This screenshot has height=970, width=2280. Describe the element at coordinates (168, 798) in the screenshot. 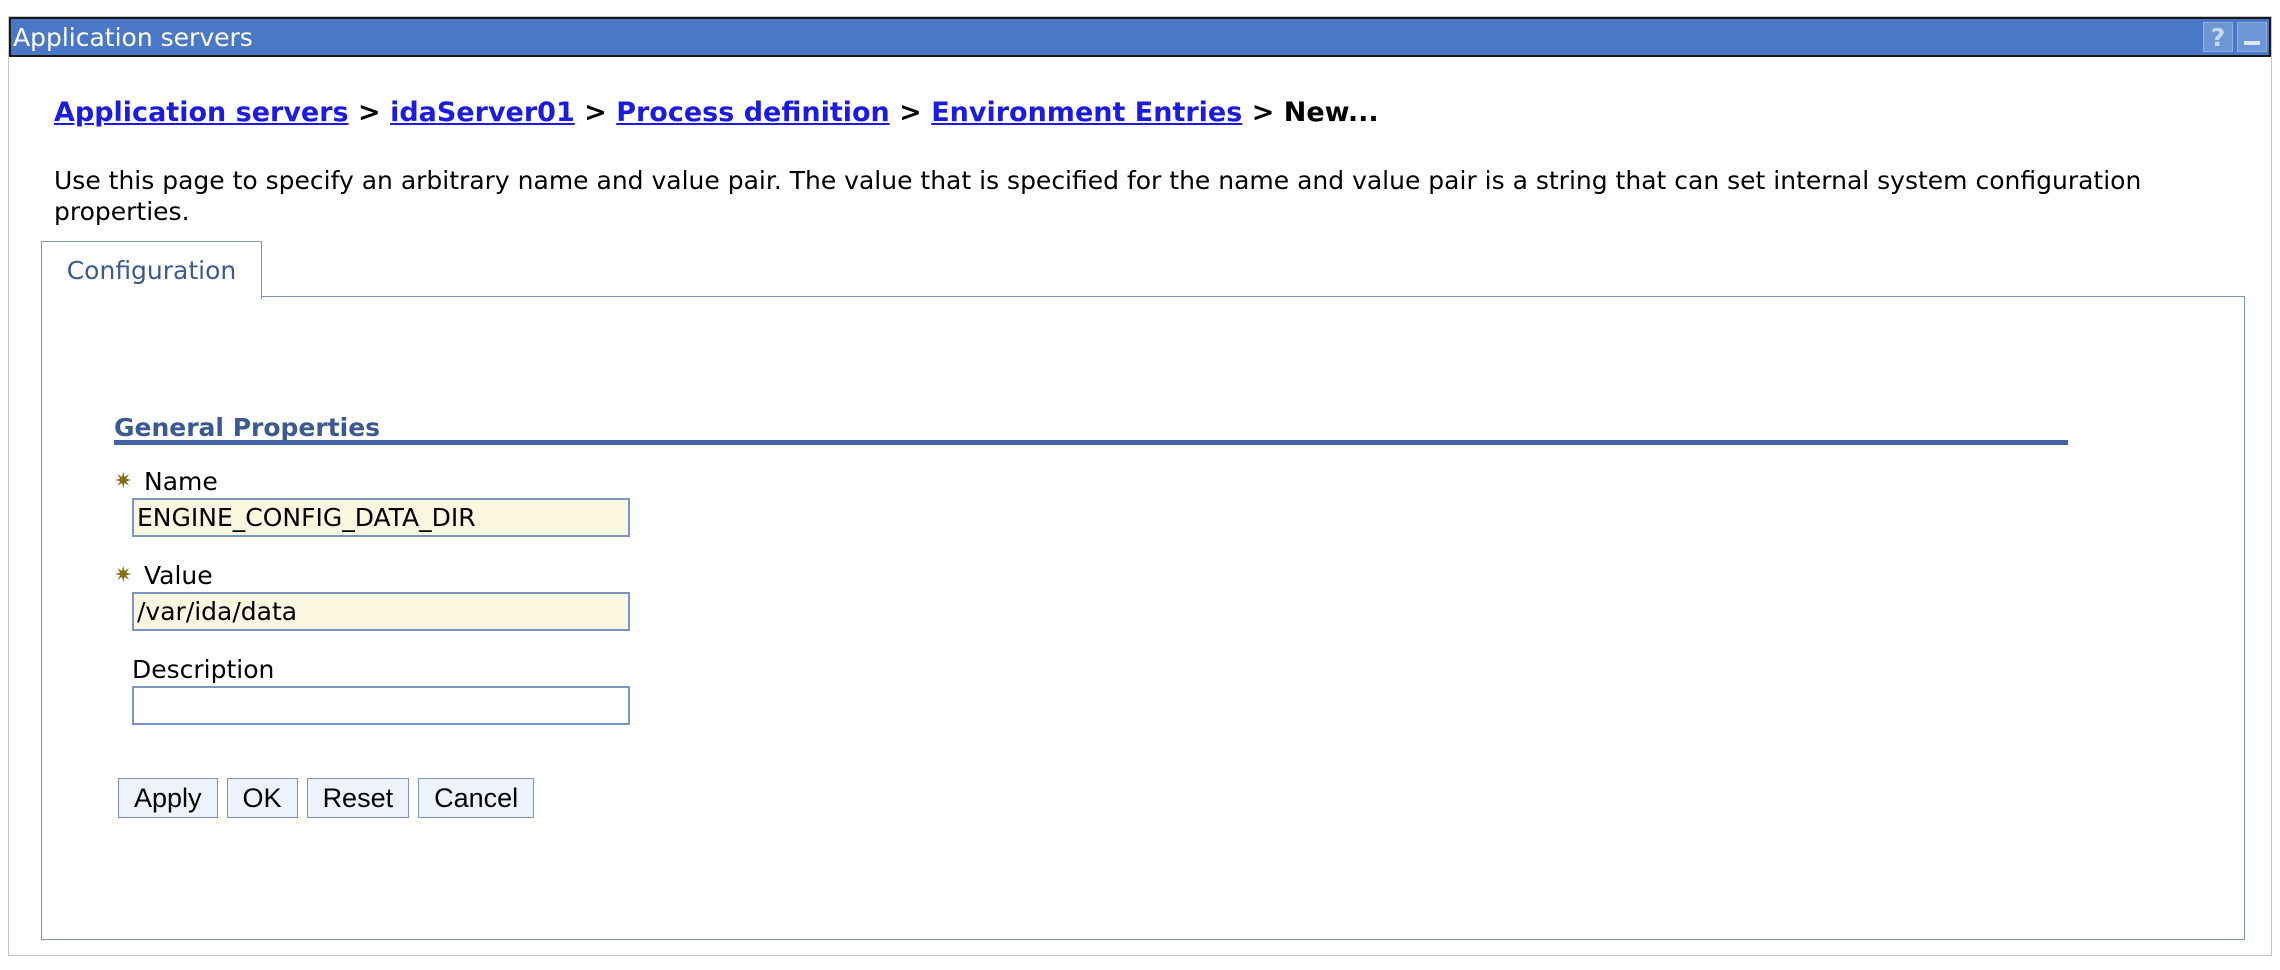

I see `apply-button: Apply` at that location.